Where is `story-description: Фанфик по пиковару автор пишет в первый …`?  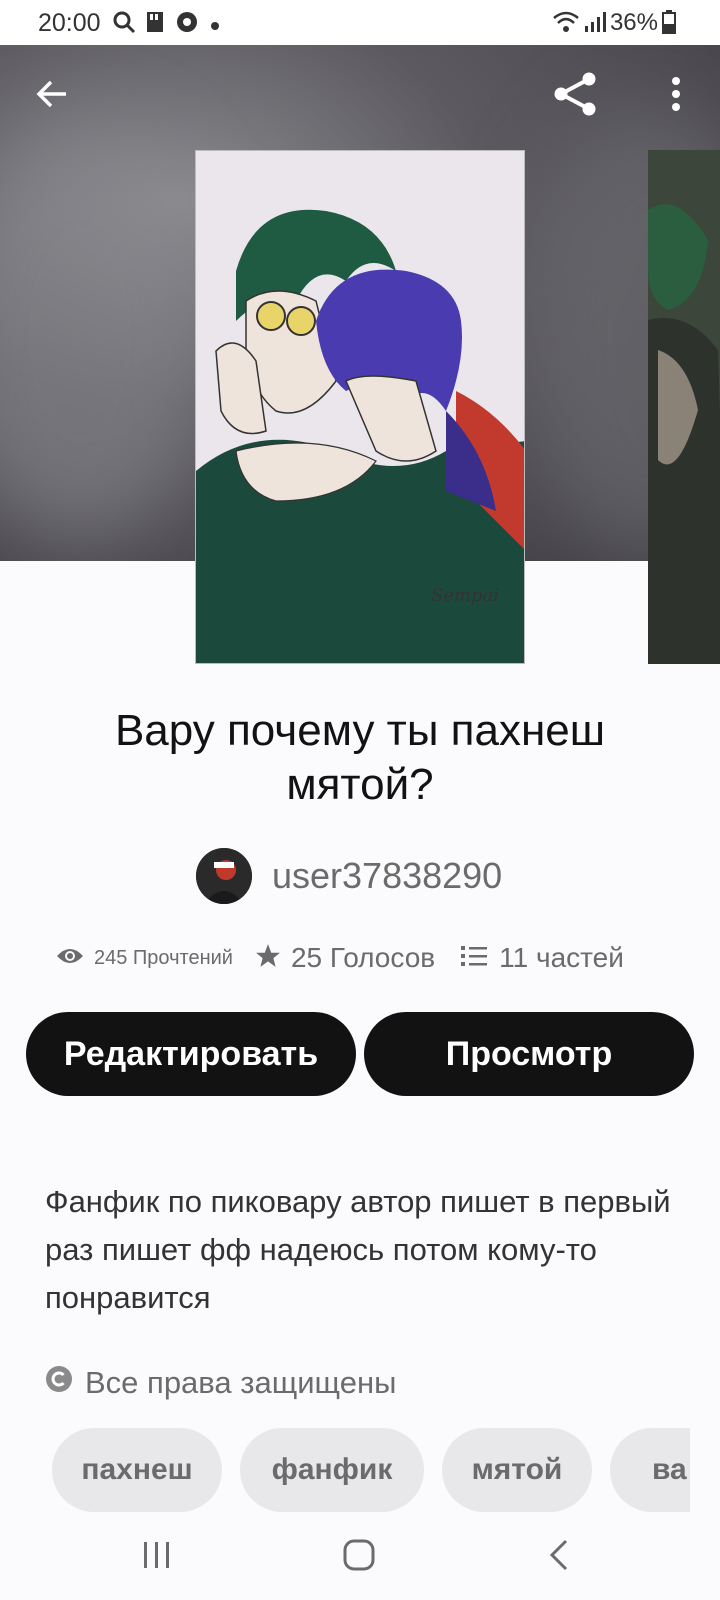 story-description: Фанфик по пиковару автор пишет в первый … is located at coordinates (358, 1249).